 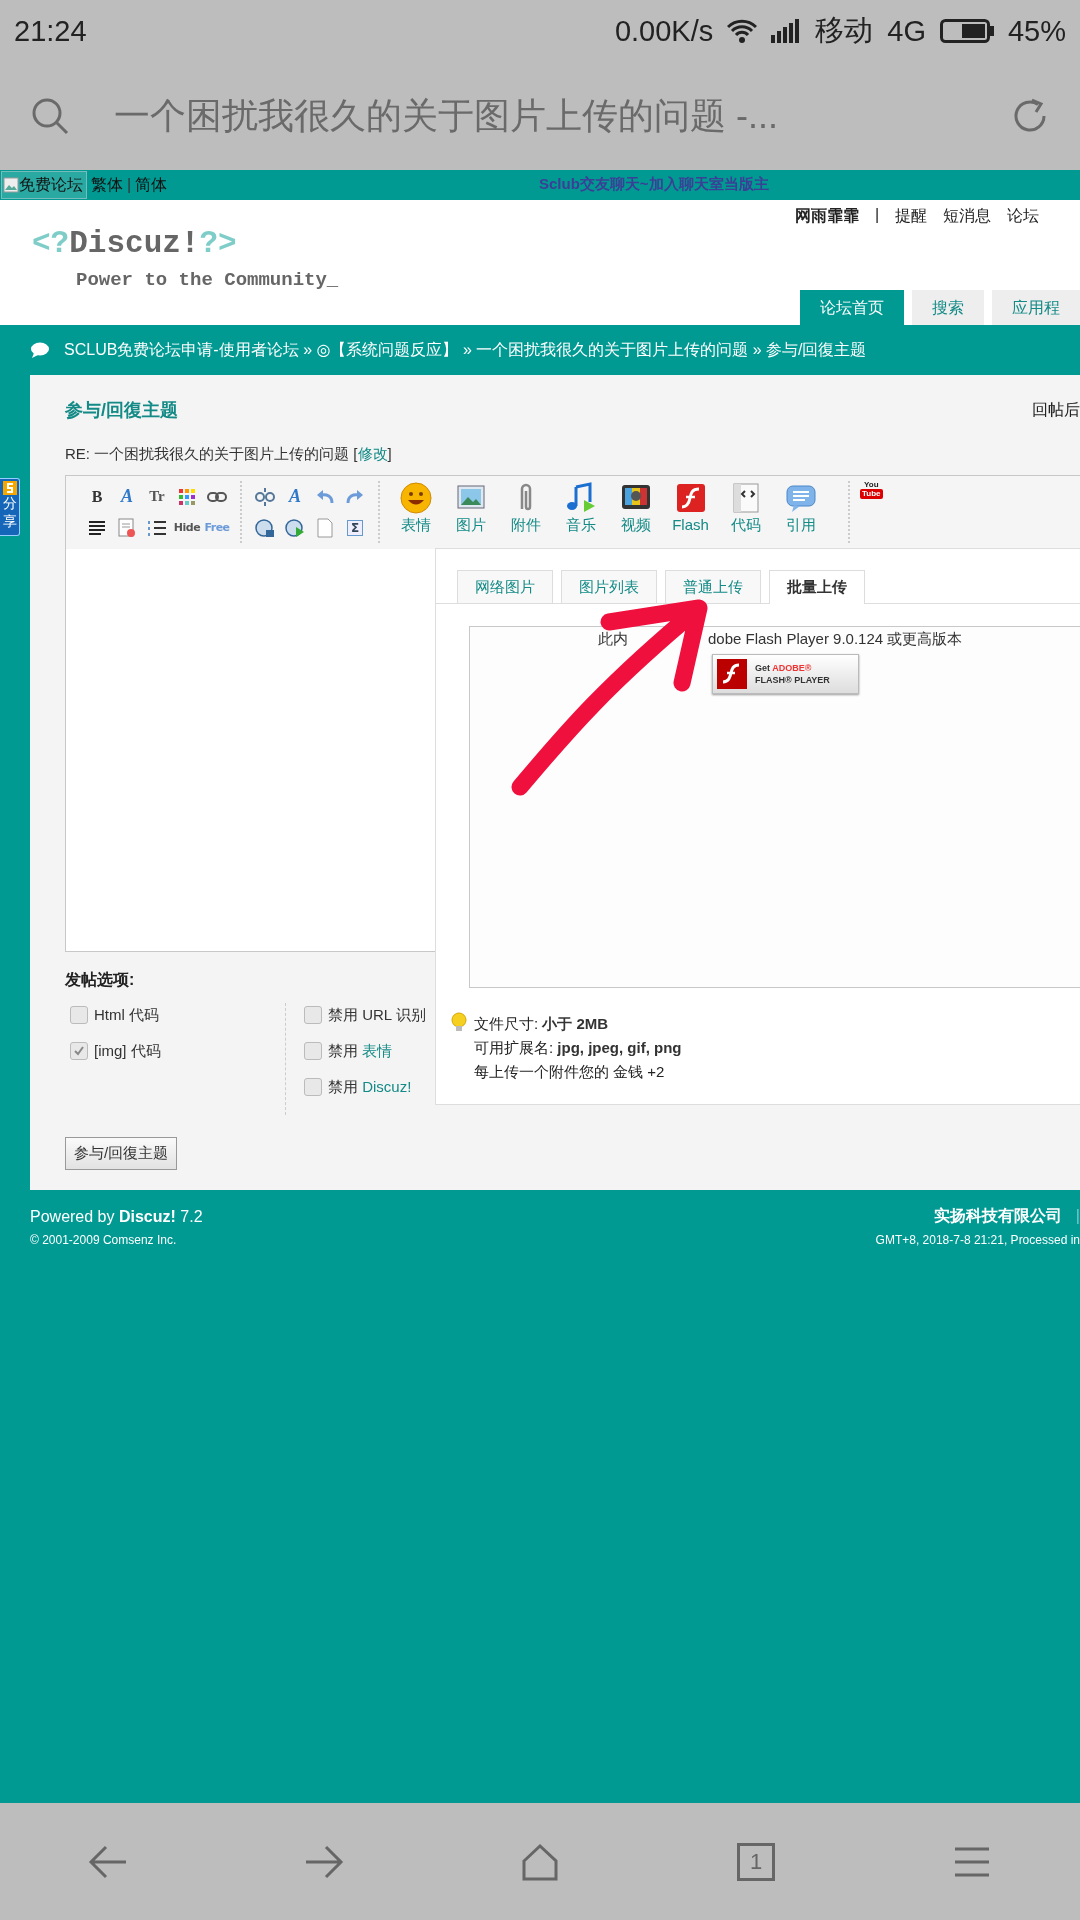 What do you see at coordinates (121, 410) in the screenshot?
I see `section-title: 参与/回復主题` at bounding box center [121, 410].